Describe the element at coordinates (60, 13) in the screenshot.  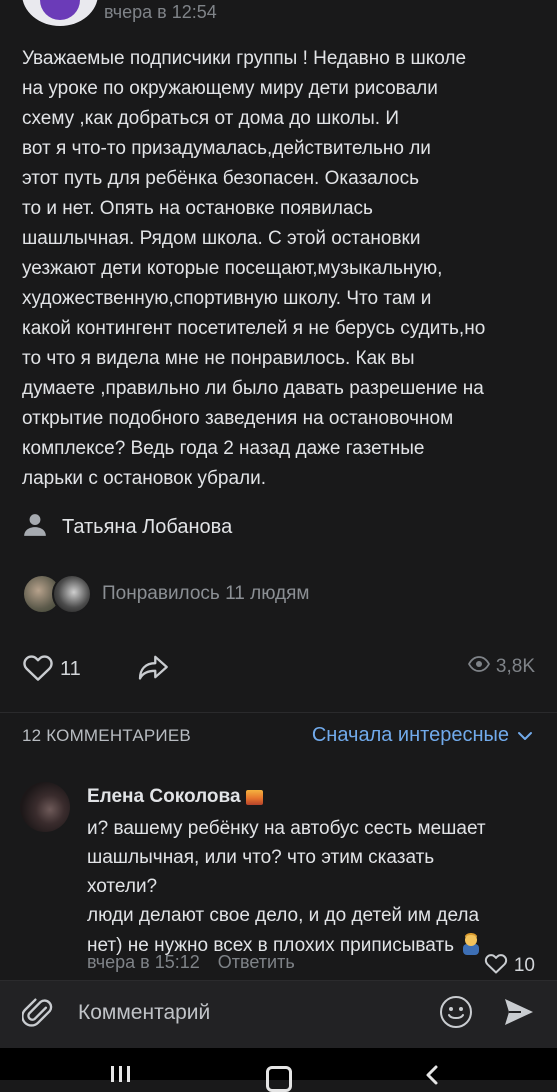
I see `group-avatar` at that location.